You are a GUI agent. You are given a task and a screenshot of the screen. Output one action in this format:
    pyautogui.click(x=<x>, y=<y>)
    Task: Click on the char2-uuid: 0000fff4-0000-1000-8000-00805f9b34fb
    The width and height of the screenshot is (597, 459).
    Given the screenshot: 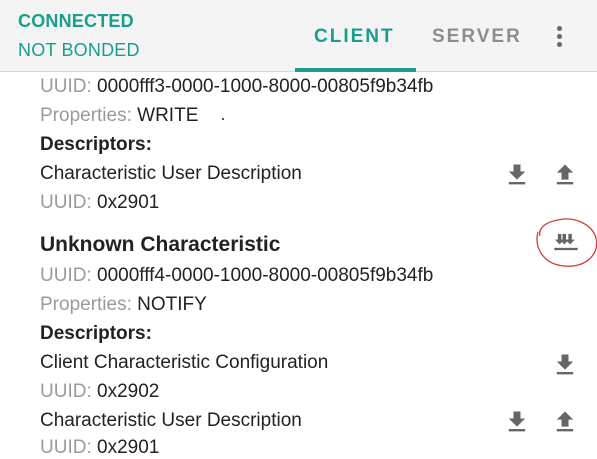 What is the action you would take?
    pyautogui.click(x=265, y=275)
    